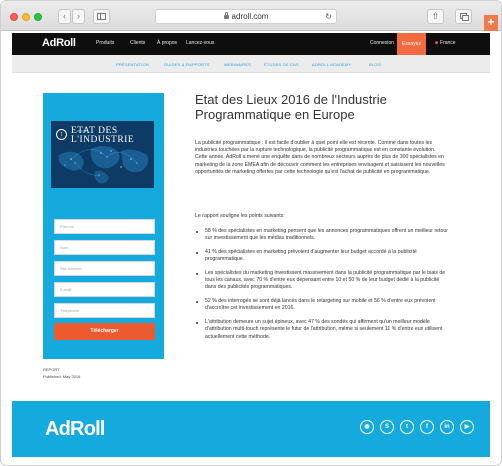 Image resolution: width=502 pixels, height=466 pixels. What do you see at coordinates (427, 427) in the screenshot?
I see `facebook-icon: f` at bounding box center [427, 427].